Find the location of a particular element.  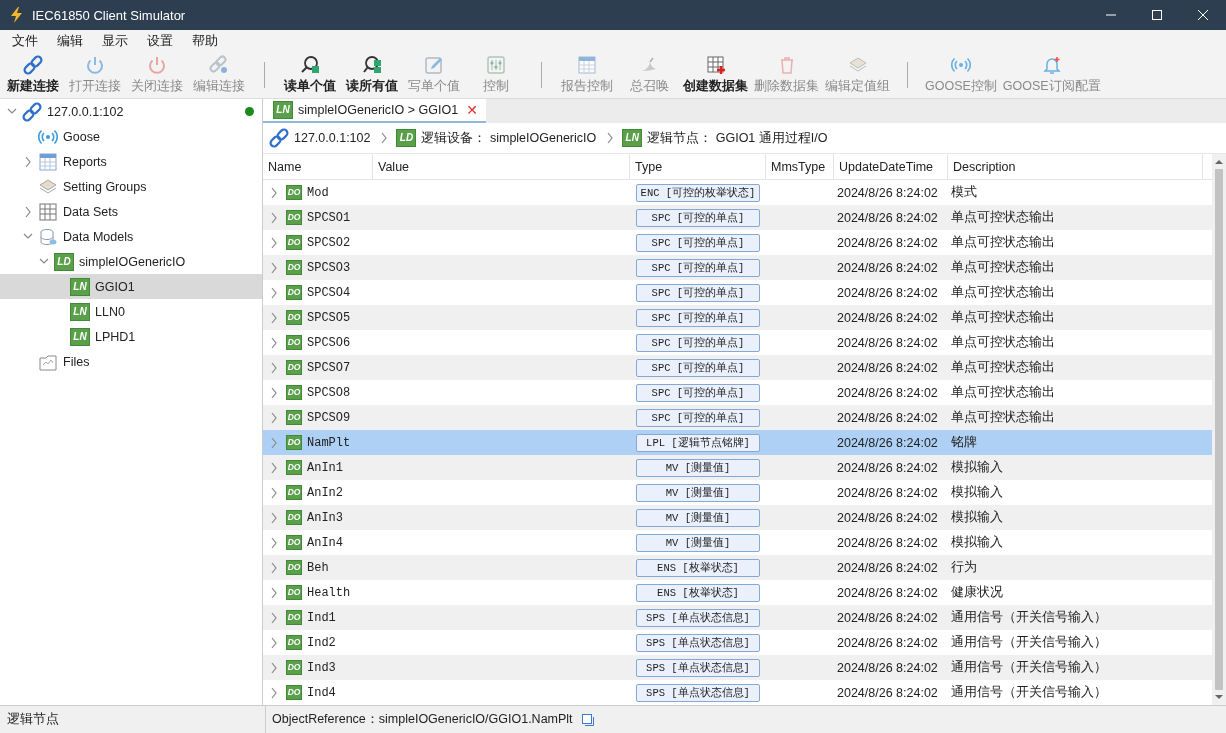

table-row: DO Ind2 SPS [单点状态信息] 2024/8/26 8:24:02 通用信号（开关信号输入） is located at coordinates (737, 642).